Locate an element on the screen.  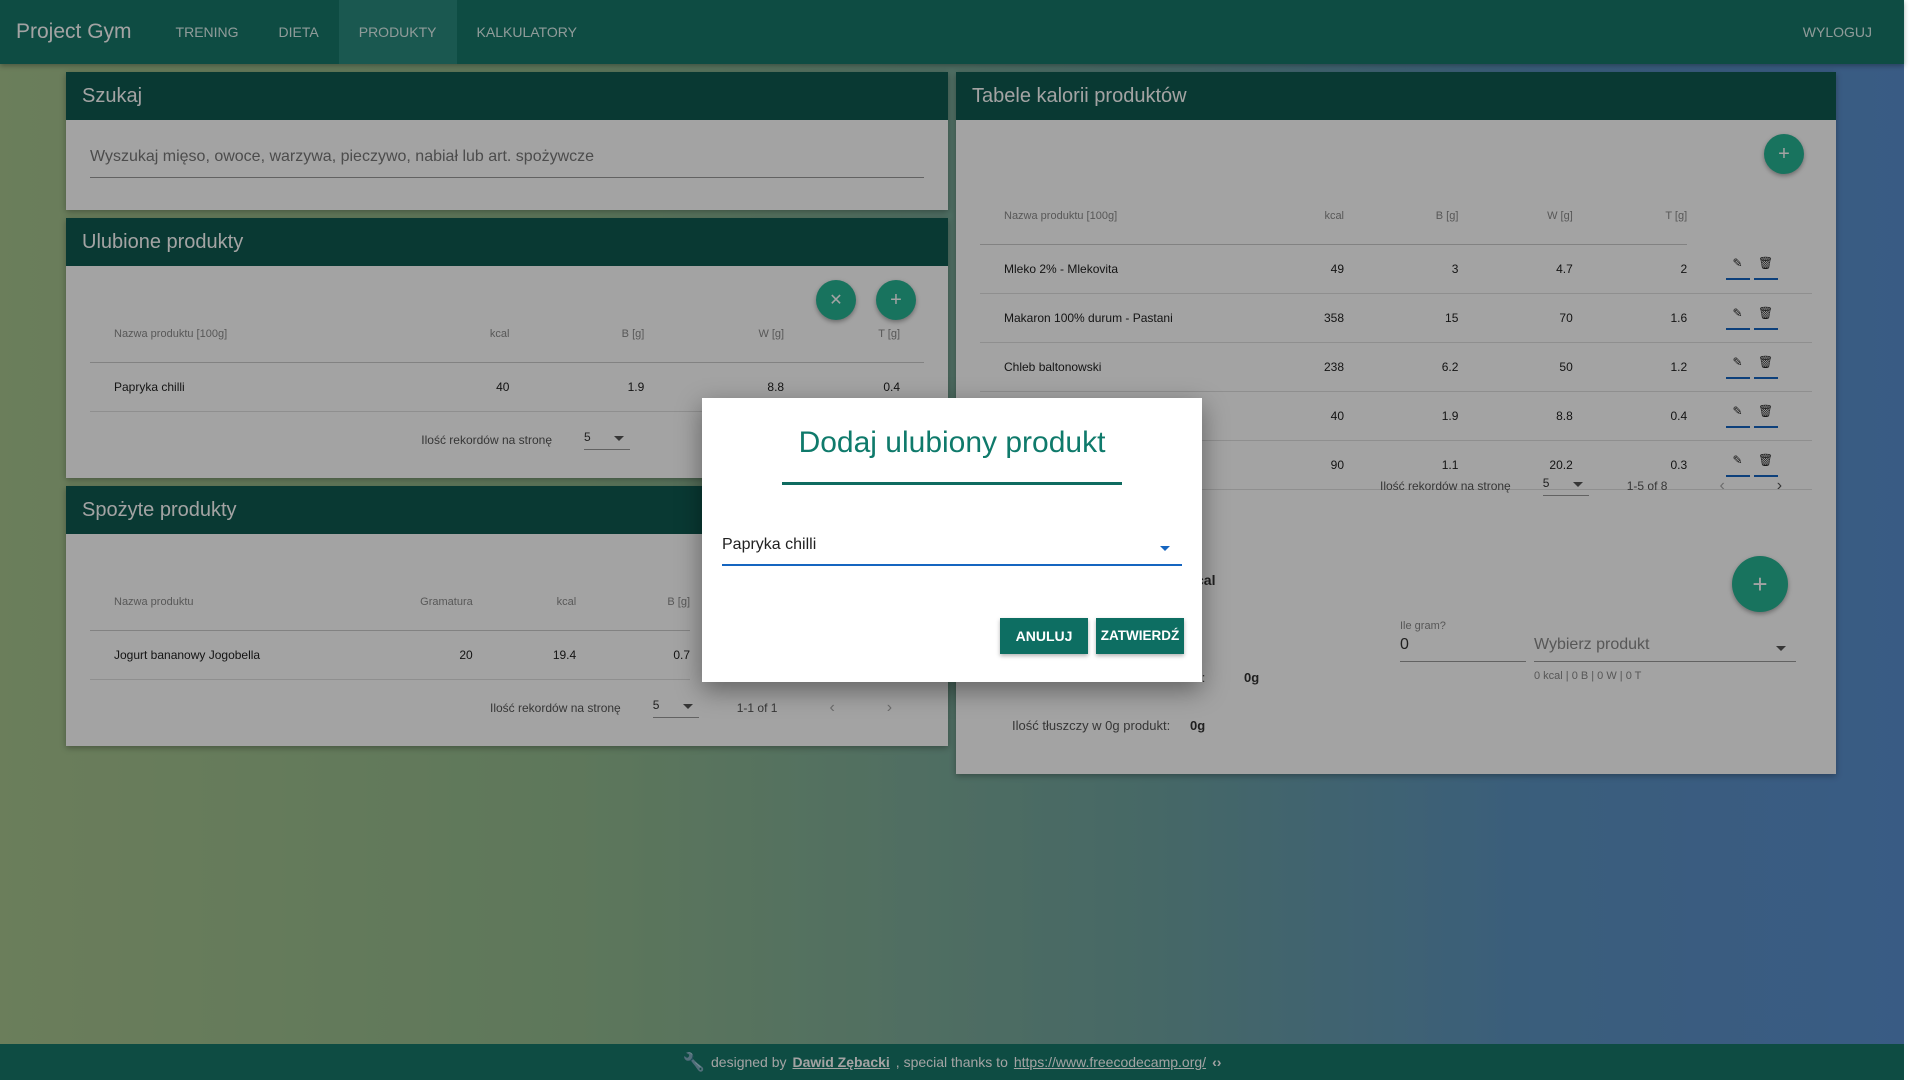
product-dropdown-value: Papryka chilli is located at coordinates (769, 544).